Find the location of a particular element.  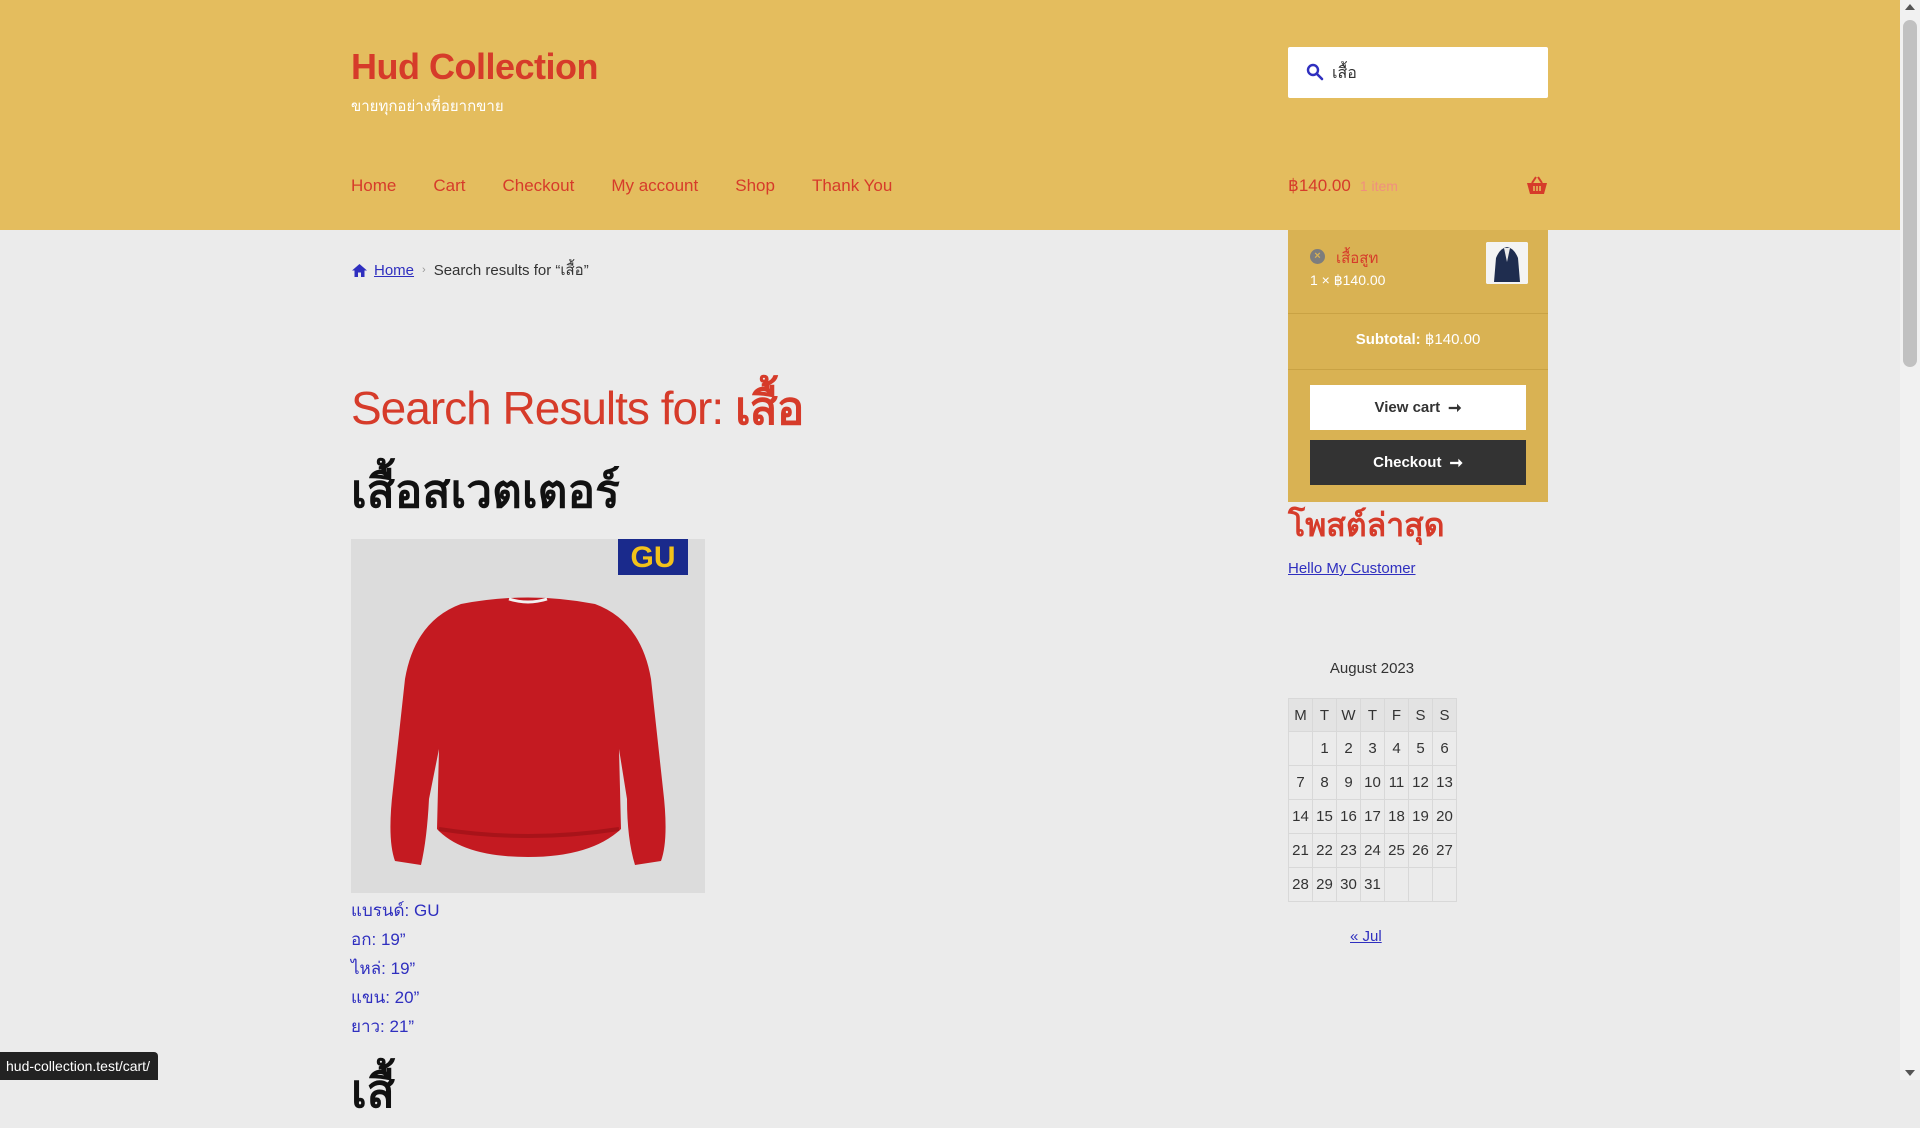

calendar-day: 26 is located at coordinates (1420, 850).